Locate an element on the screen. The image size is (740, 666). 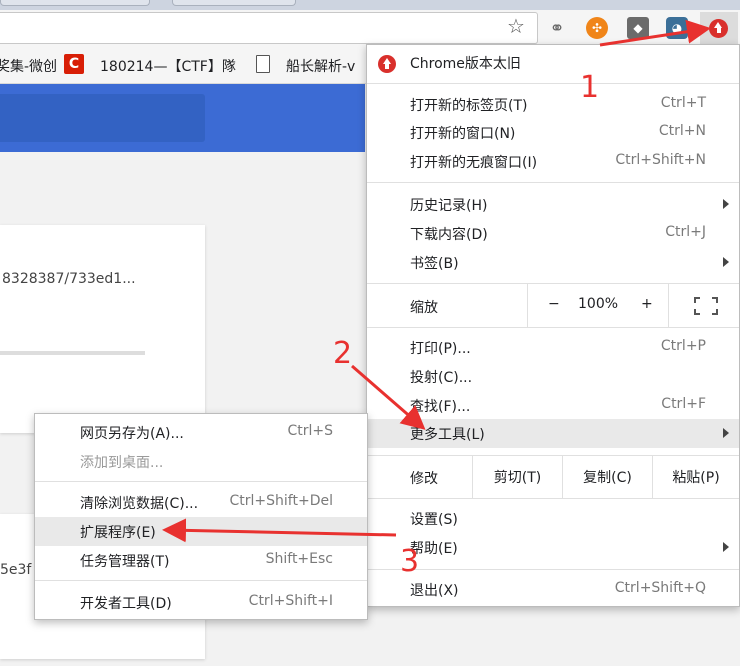
cut-button: 剪切(T) is located at coordinates (517, 477).